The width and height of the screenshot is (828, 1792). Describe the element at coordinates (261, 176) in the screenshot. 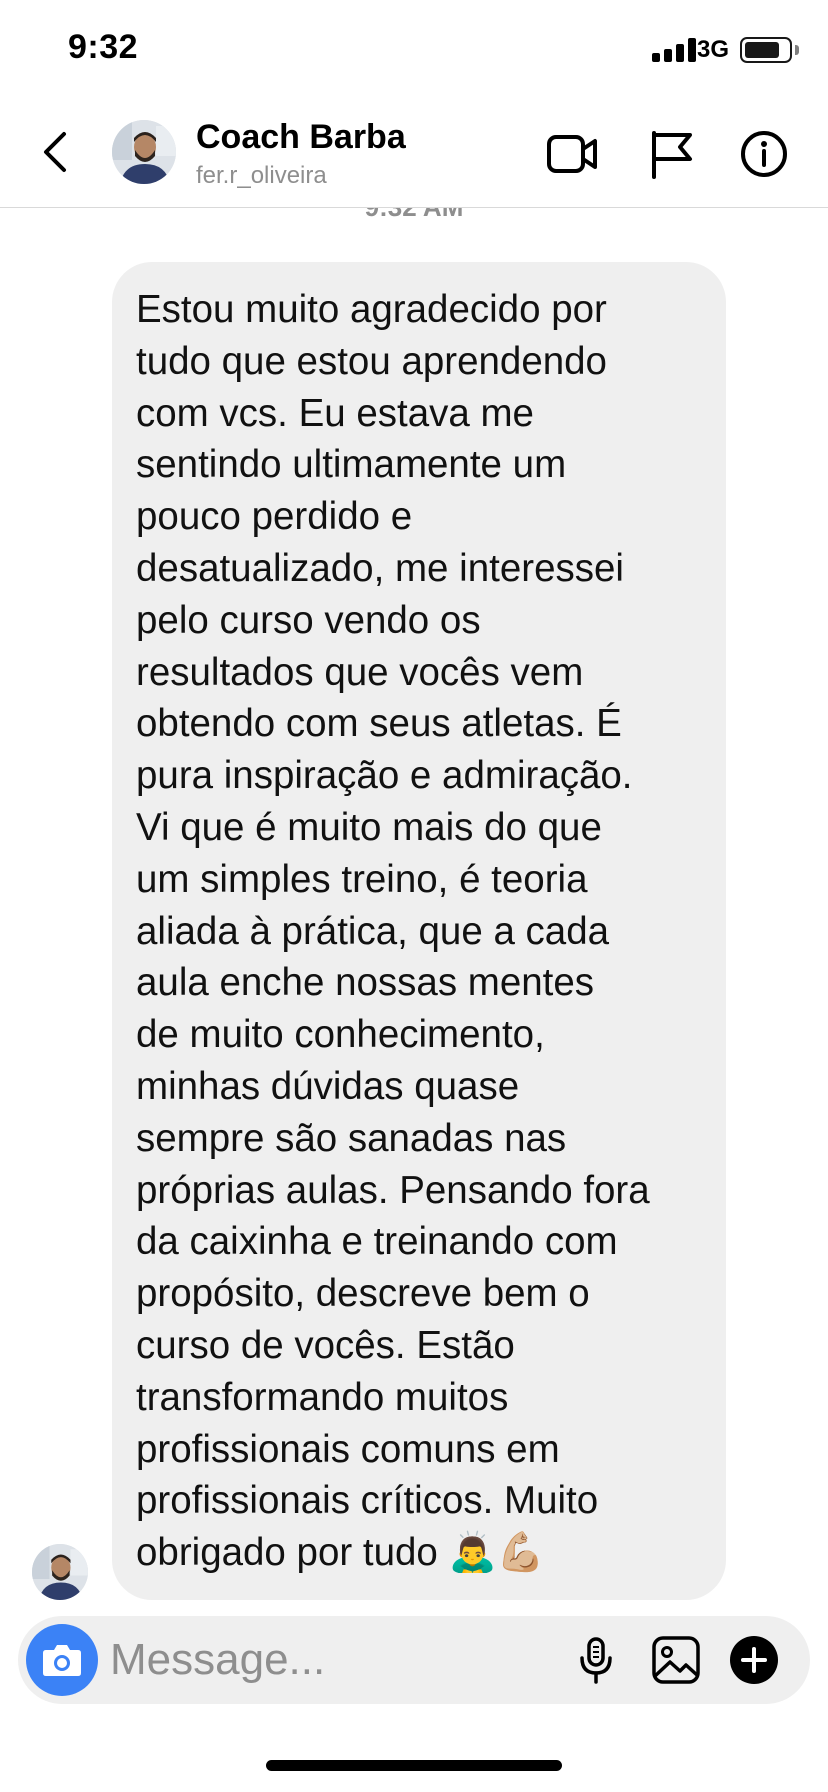

I see `contact-handle: fer.r_oliveira` at that location.